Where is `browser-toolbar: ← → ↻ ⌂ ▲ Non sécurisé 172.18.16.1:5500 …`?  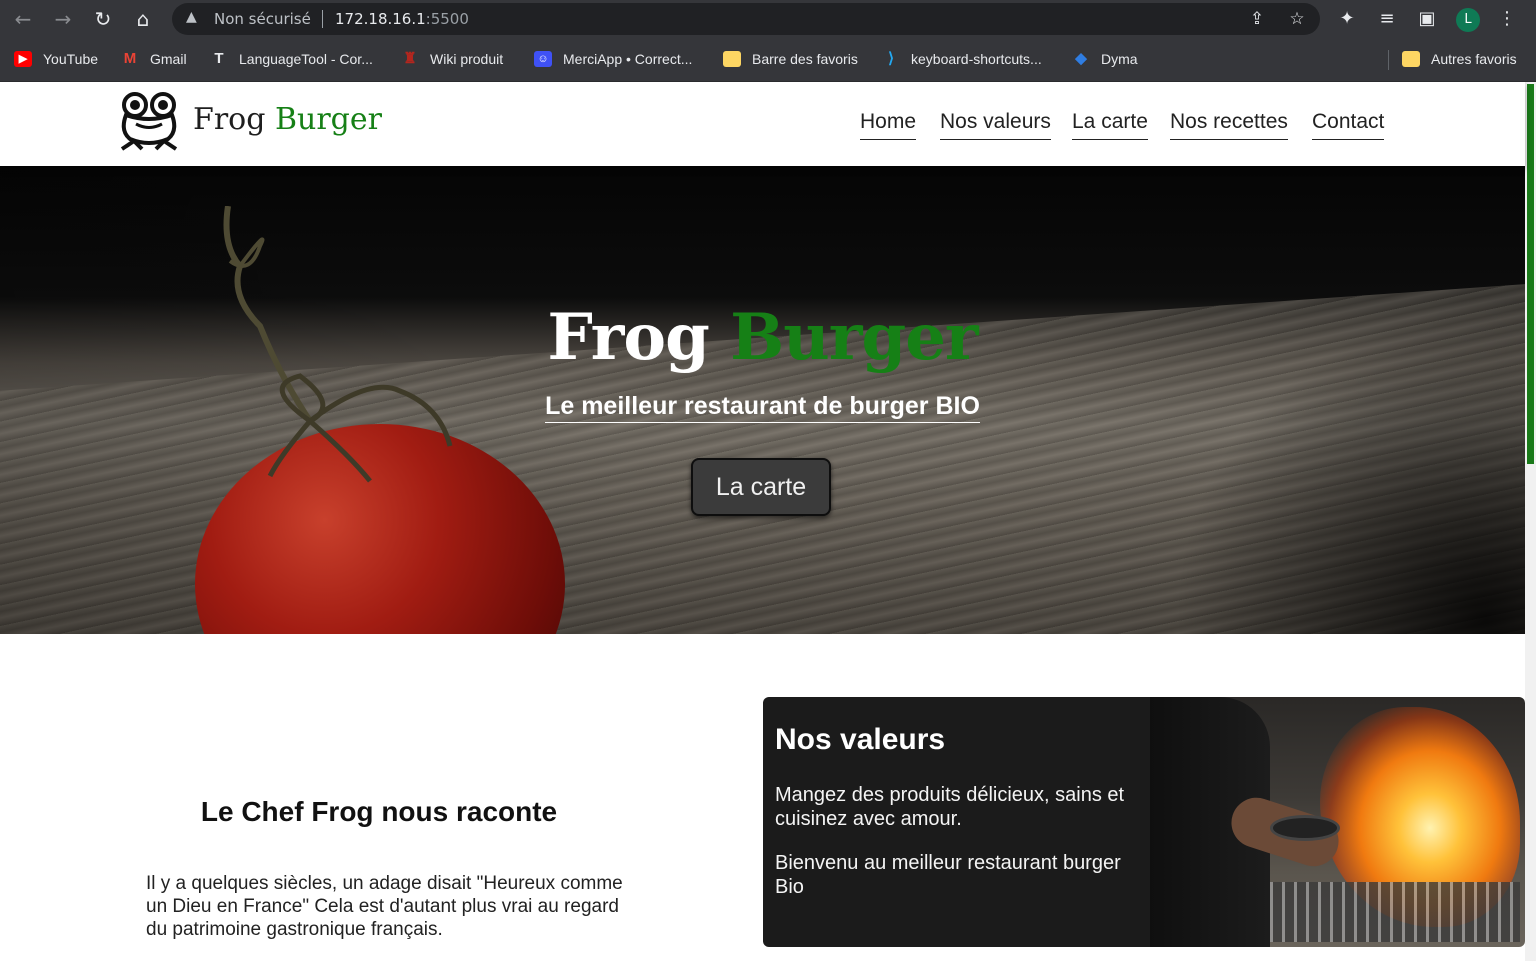
browser-toolbar: ← → ↻ ⌂ ▲ Non sécurisé 172.18.16.1:5500 … is located at coordinates (768, 19).